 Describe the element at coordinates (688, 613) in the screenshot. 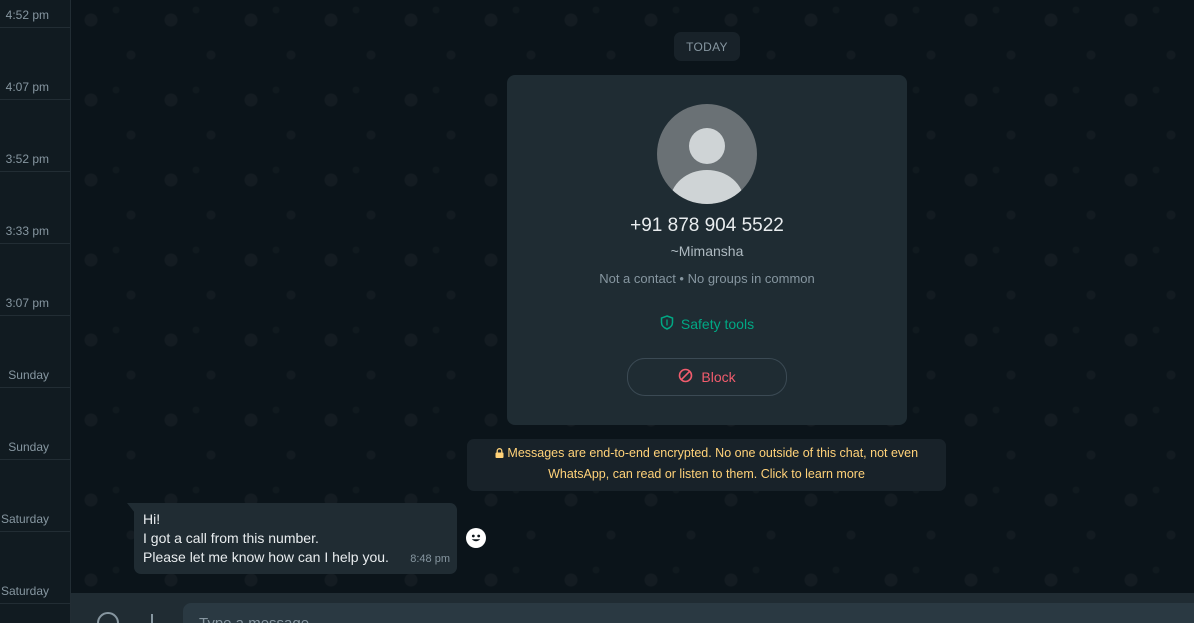

I see `message-input` at that location.